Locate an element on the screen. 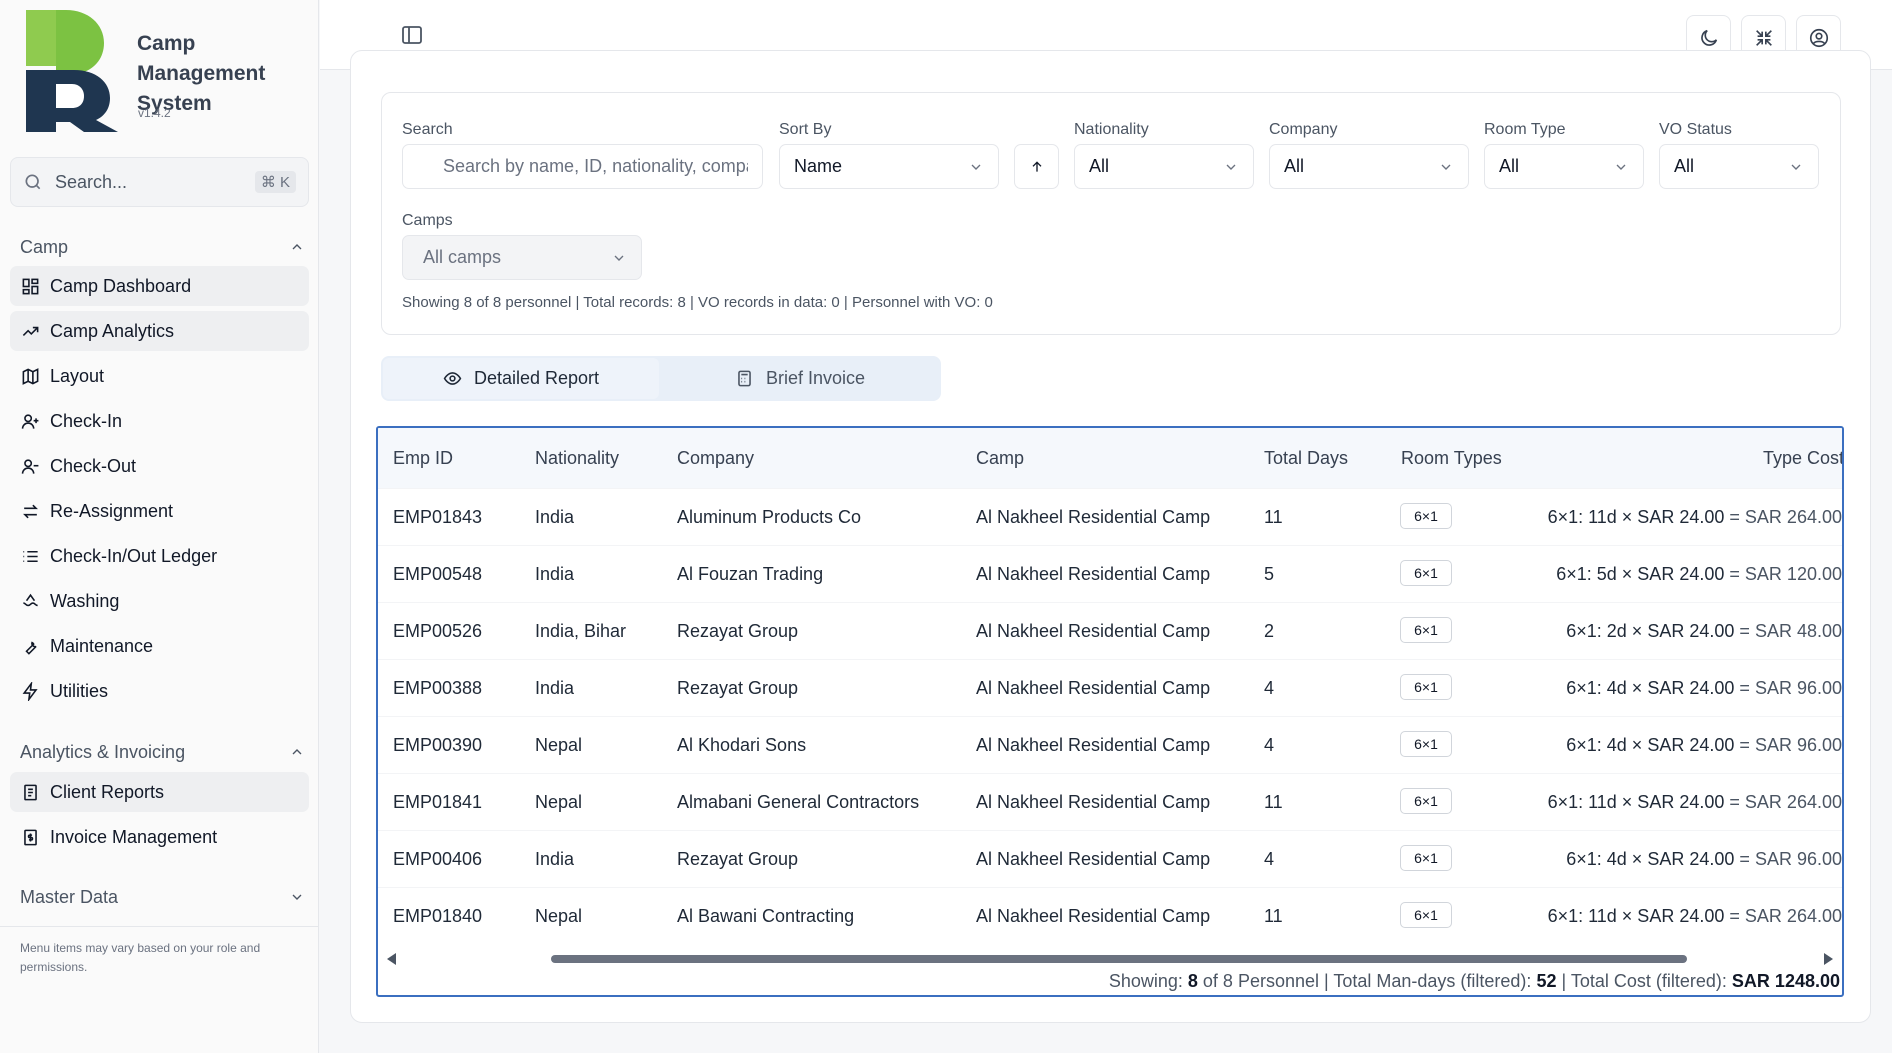 This screenshot has width=1892, height=1053. cost-total: SAR 96.00 is located at coordinates (1798, 859).